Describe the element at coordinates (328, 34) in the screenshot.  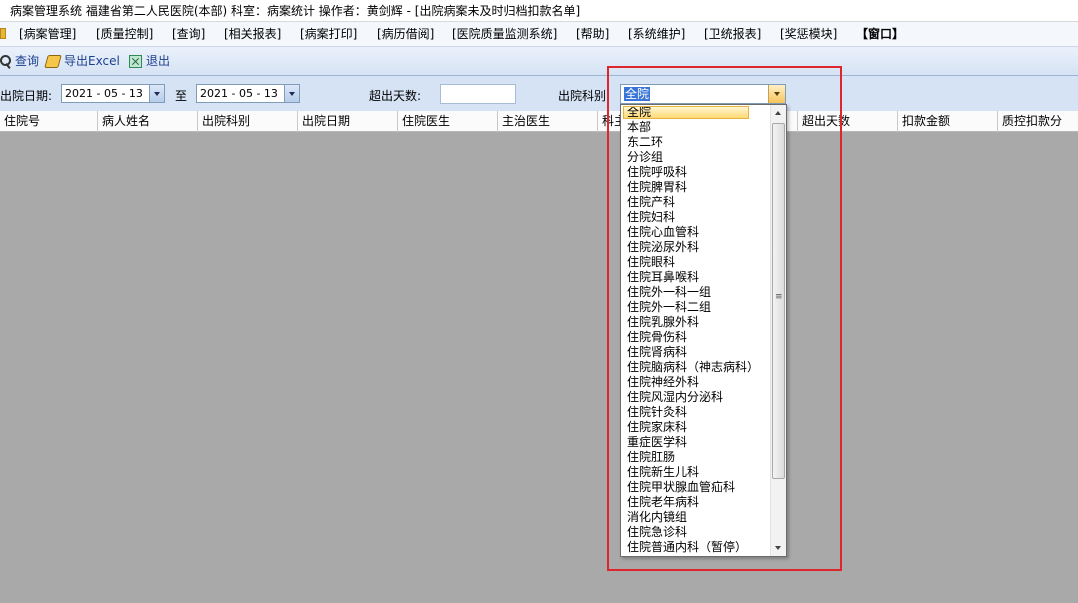
I see `menu-record-print: [病案打印]` at that location.